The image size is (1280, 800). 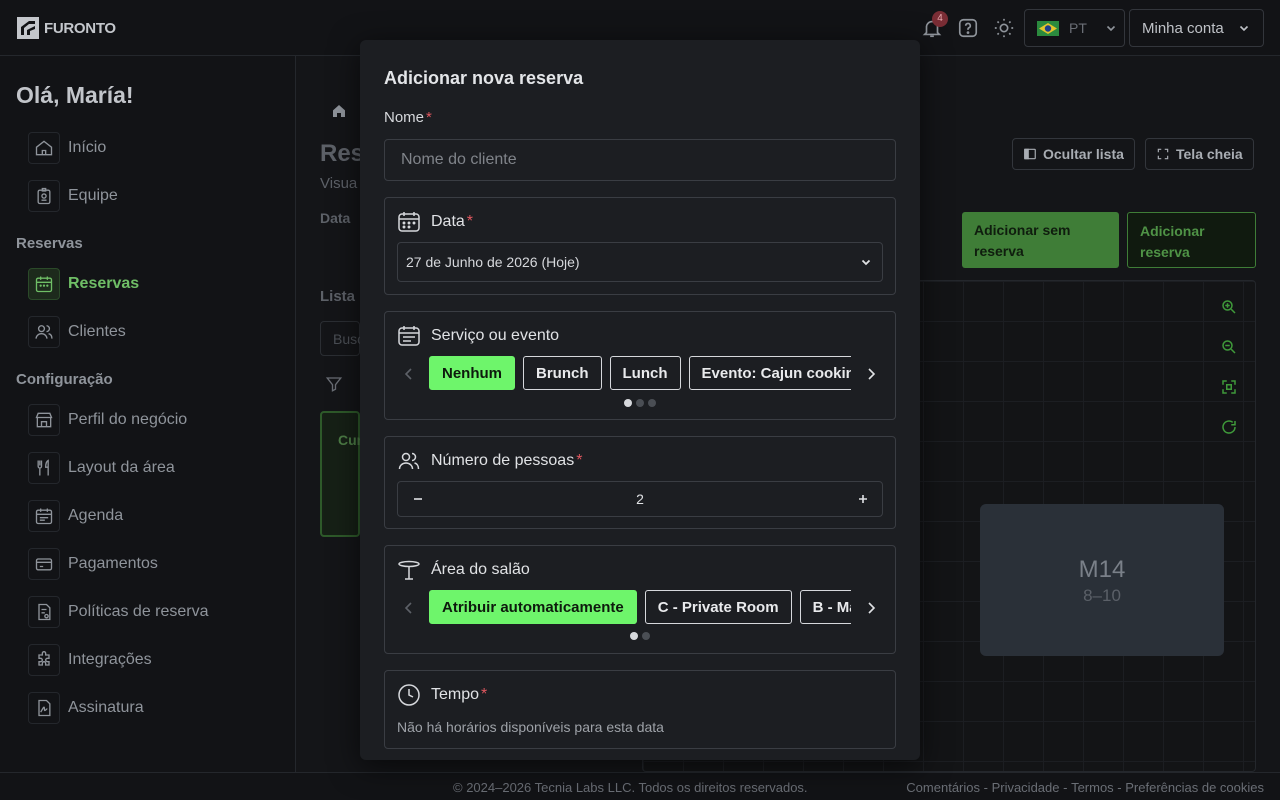 I want to click on sidebar-item-business-profile: Perfil do negócio, so click(x=107, y=420).